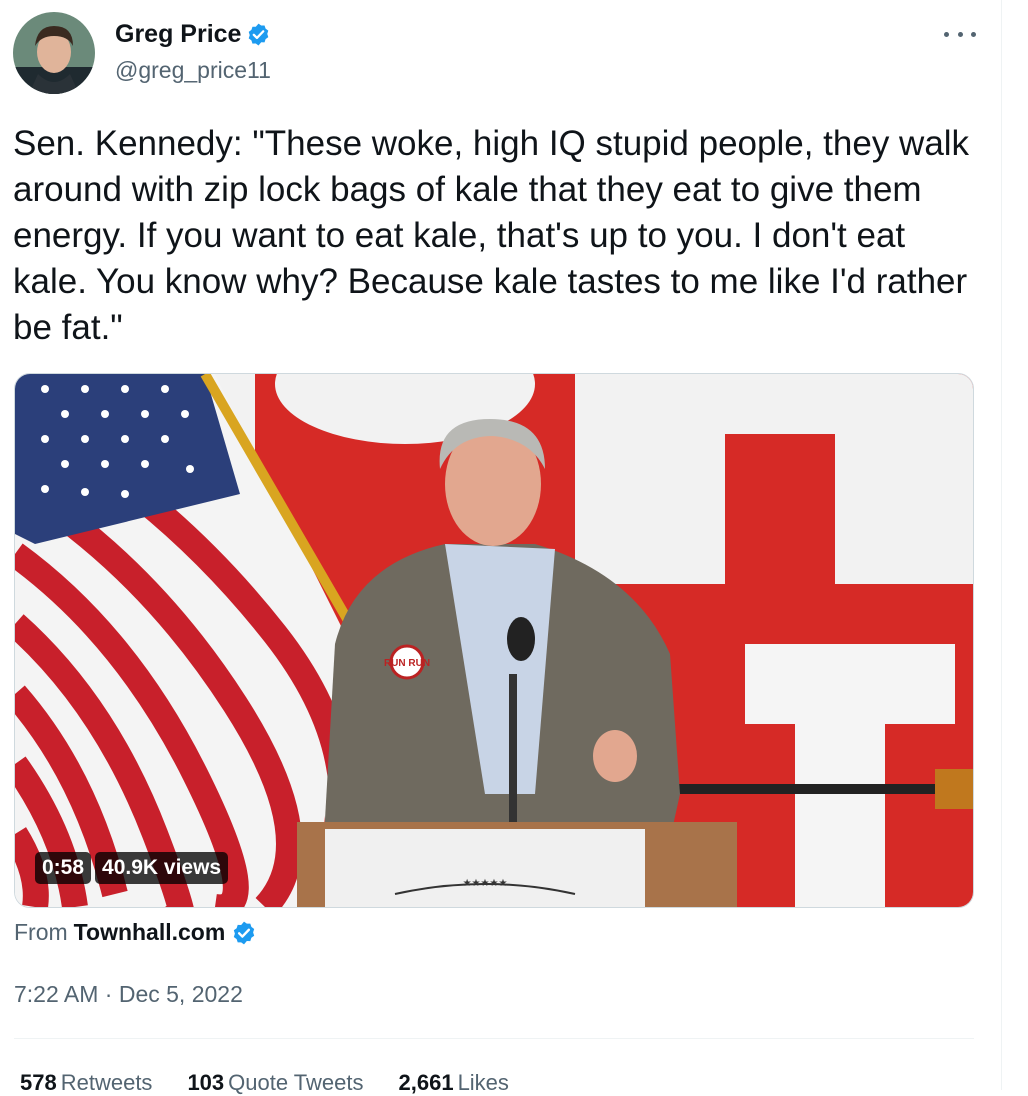  Describe the element at coordinates (106, 1082) in the screenshot. I see `retweets-label: Retweets` at that location.